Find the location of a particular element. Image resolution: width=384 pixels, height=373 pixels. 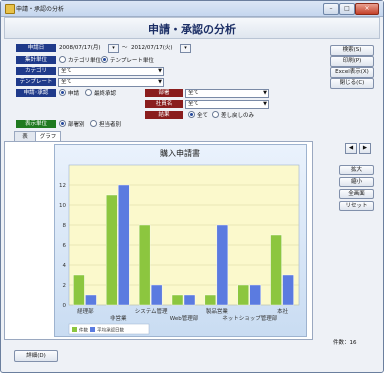

result-label: 結果 is located at coordinates (164, 115).